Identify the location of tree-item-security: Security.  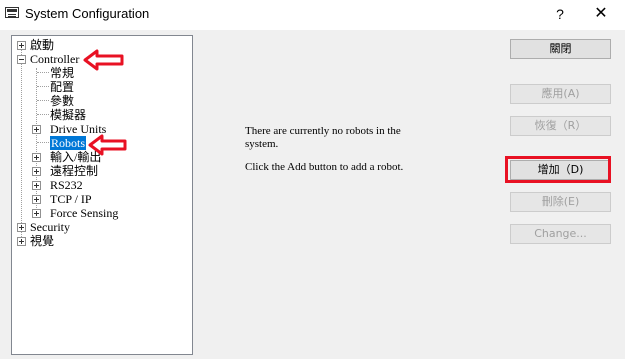
(50, 227).